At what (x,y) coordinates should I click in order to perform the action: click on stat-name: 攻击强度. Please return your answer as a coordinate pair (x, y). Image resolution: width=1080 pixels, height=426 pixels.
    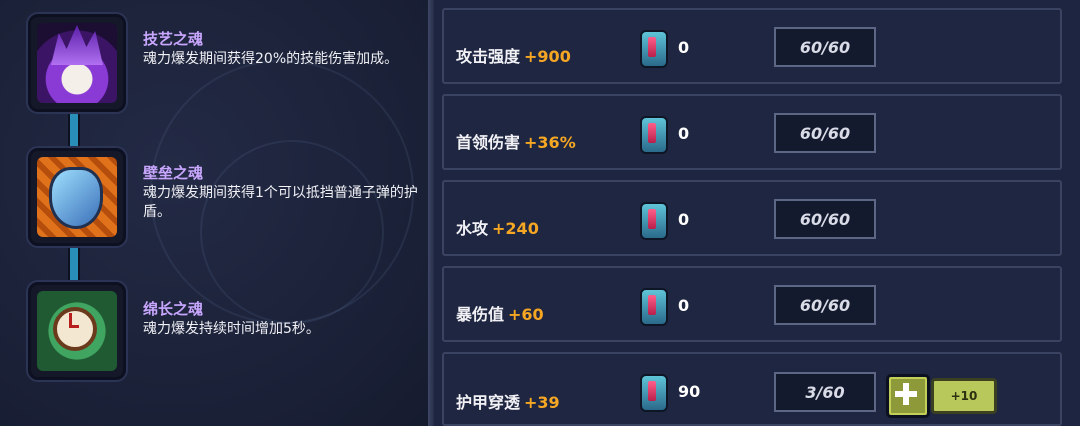
    Looking at the image, I should click on (488, 56).